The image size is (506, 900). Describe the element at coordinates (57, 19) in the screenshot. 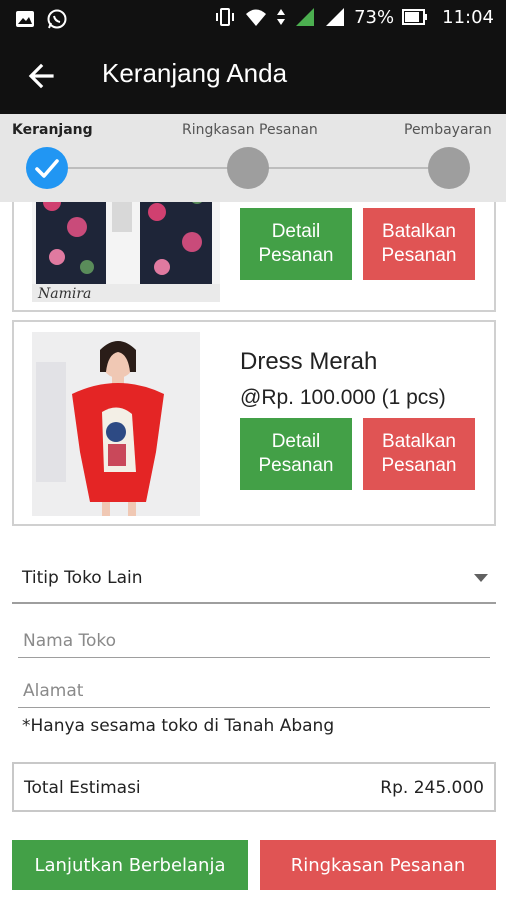

I see `whatsapp-icon` at that location.